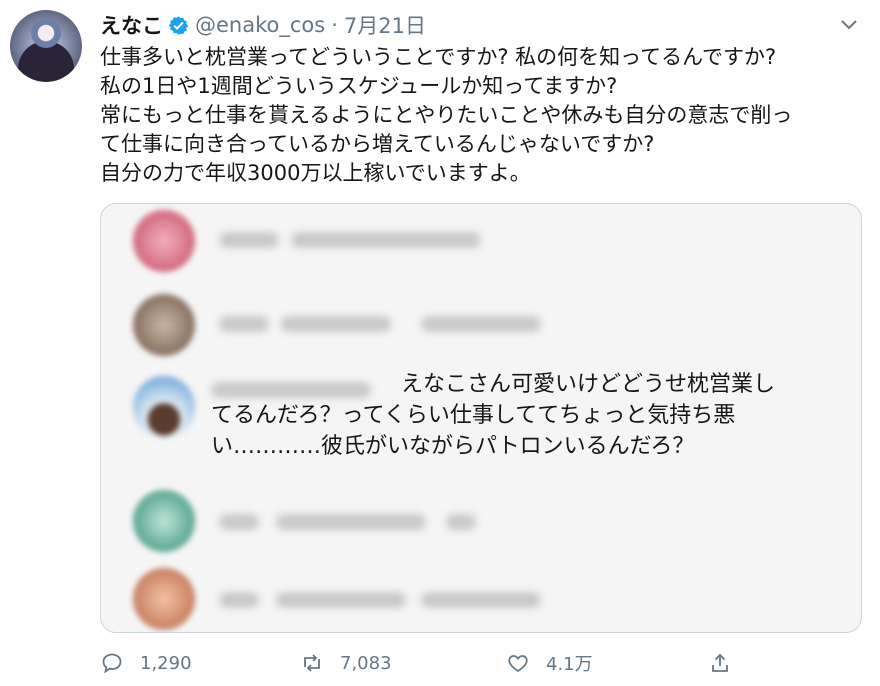 This screenshot has height=686, width=880. I want to click on tweet-date: 7月21日, so click(385, 25).